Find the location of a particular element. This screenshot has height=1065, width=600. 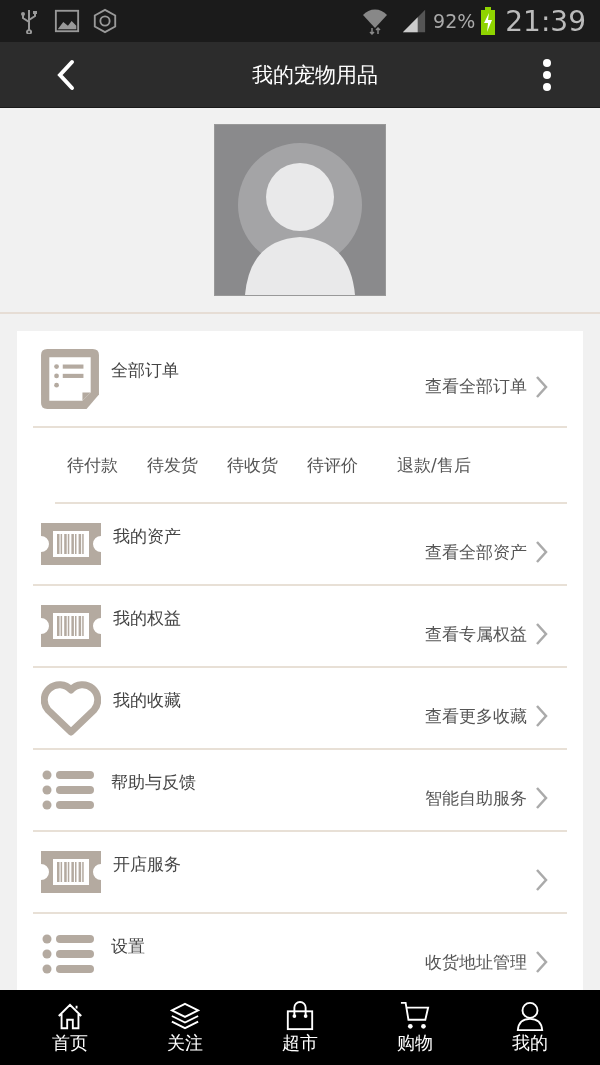

menu-row: 帮助与反馈 智能自助服务 is located at coordinates (300, 791).